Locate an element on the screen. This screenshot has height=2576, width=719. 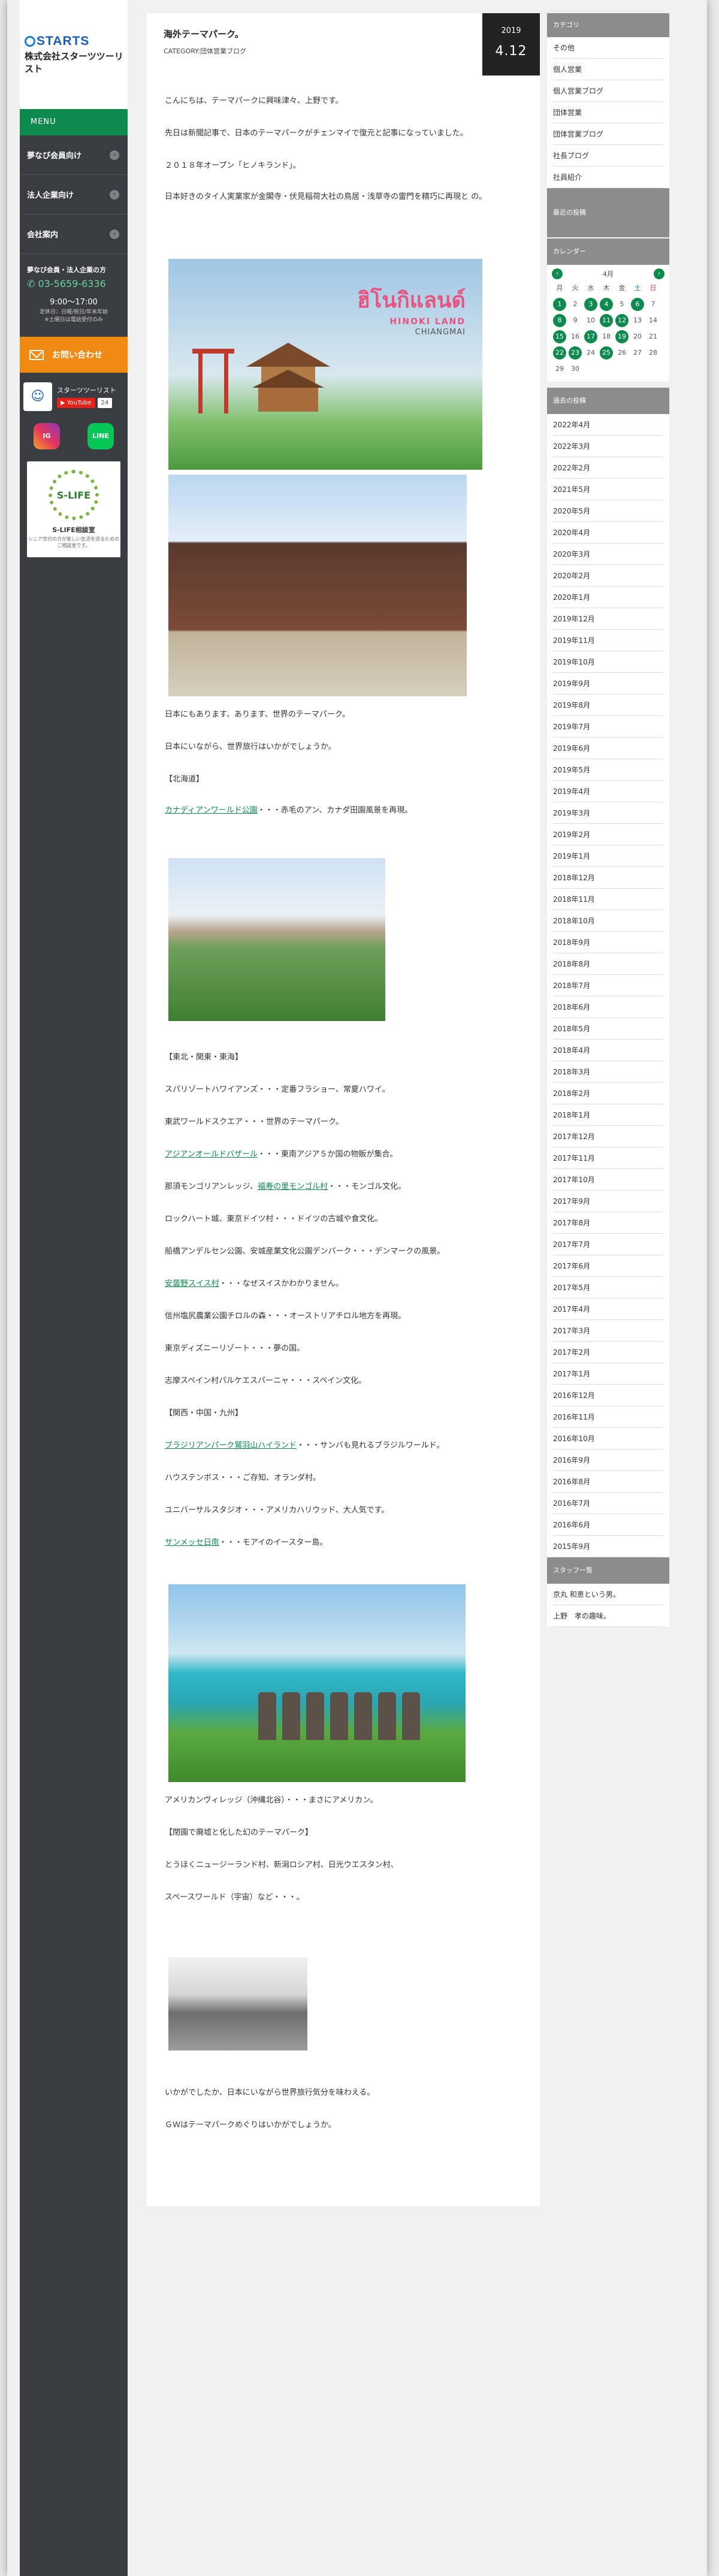
archive-item: 2016年8月 is located at coordinates (608, 1482).